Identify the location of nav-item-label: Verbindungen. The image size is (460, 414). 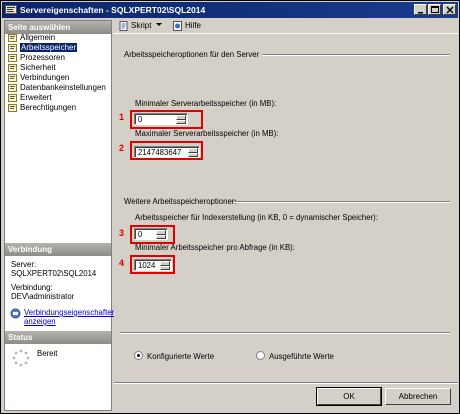
(45, 77).